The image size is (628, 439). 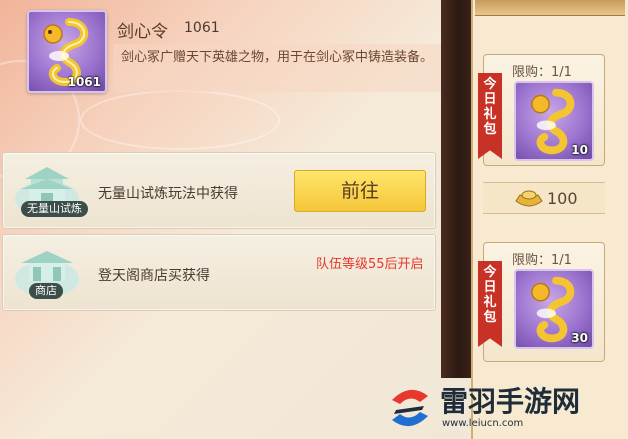 What do you see at coordinates (370, 264) in the screenshot?
I see `unlock-requirement: 队伍等级55后开启` at bounding box center [370, 264].